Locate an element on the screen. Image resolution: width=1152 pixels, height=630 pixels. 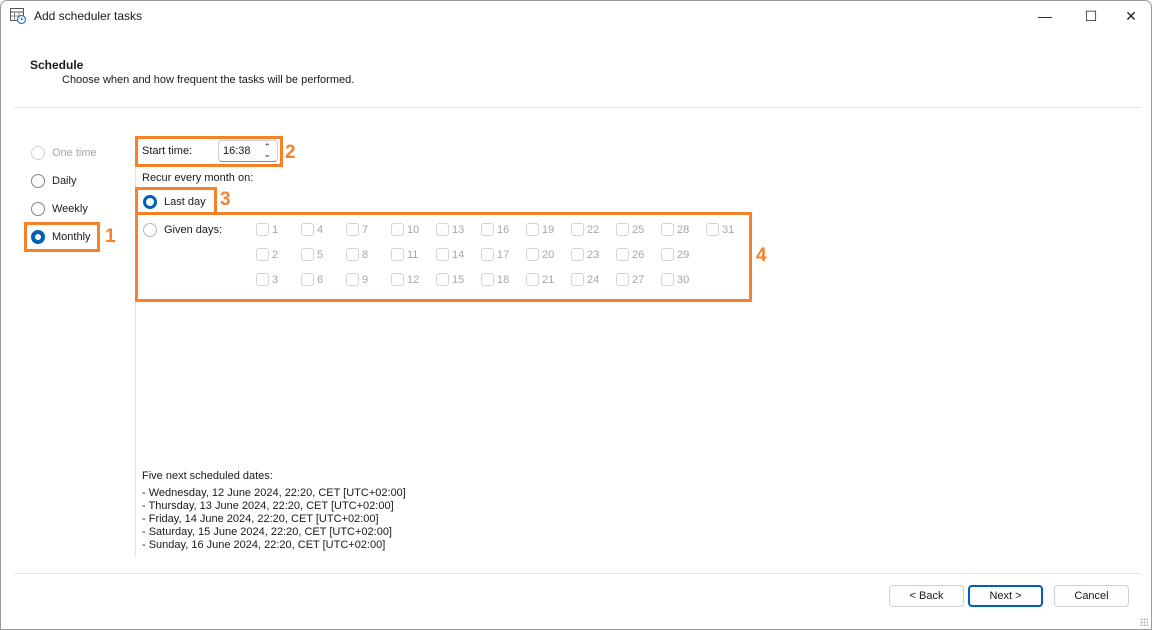
radio-one-time: One time is located at coordinates (64, 153).